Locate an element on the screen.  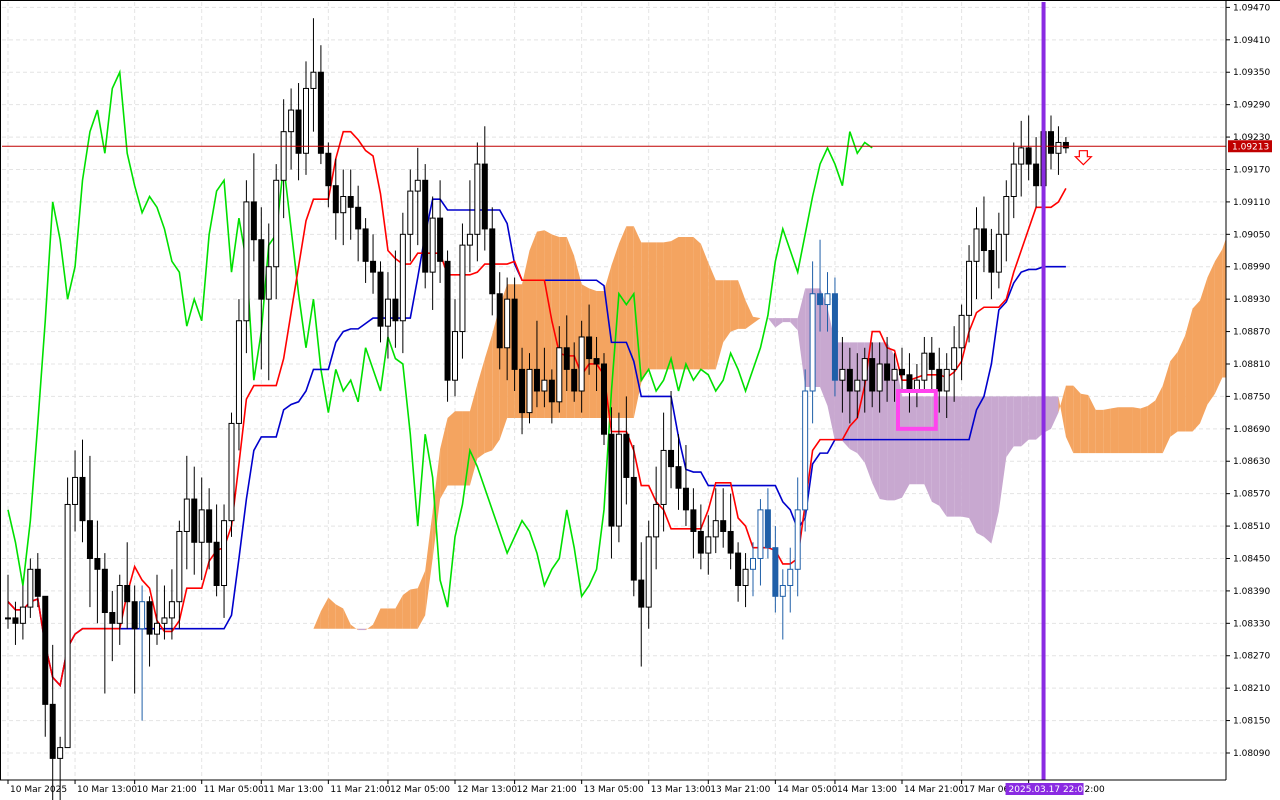
x-tick-label-fragment: 2:00 is located at coordinates (1095, 790).